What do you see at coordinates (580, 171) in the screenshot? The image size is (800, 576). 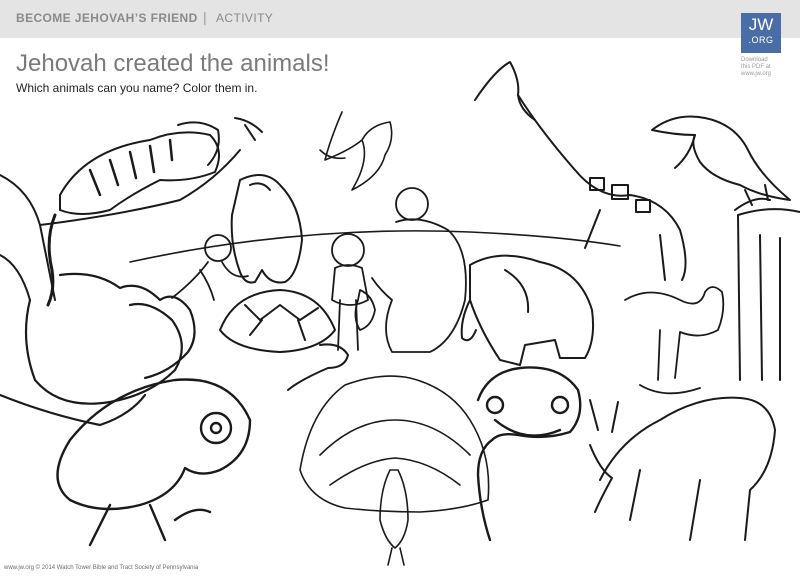 I see `giraffe-drawing` at bounding box center [580, 171].